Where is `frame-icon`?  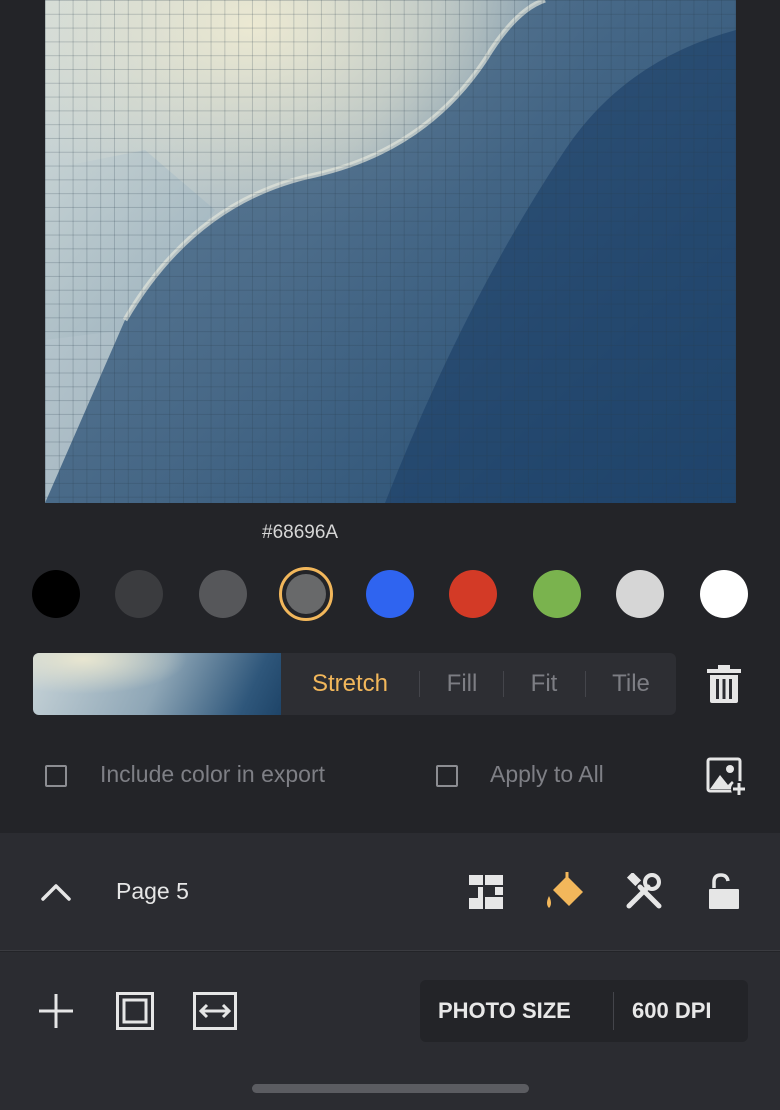
frame-icon is located at coordinates (135, 1011).